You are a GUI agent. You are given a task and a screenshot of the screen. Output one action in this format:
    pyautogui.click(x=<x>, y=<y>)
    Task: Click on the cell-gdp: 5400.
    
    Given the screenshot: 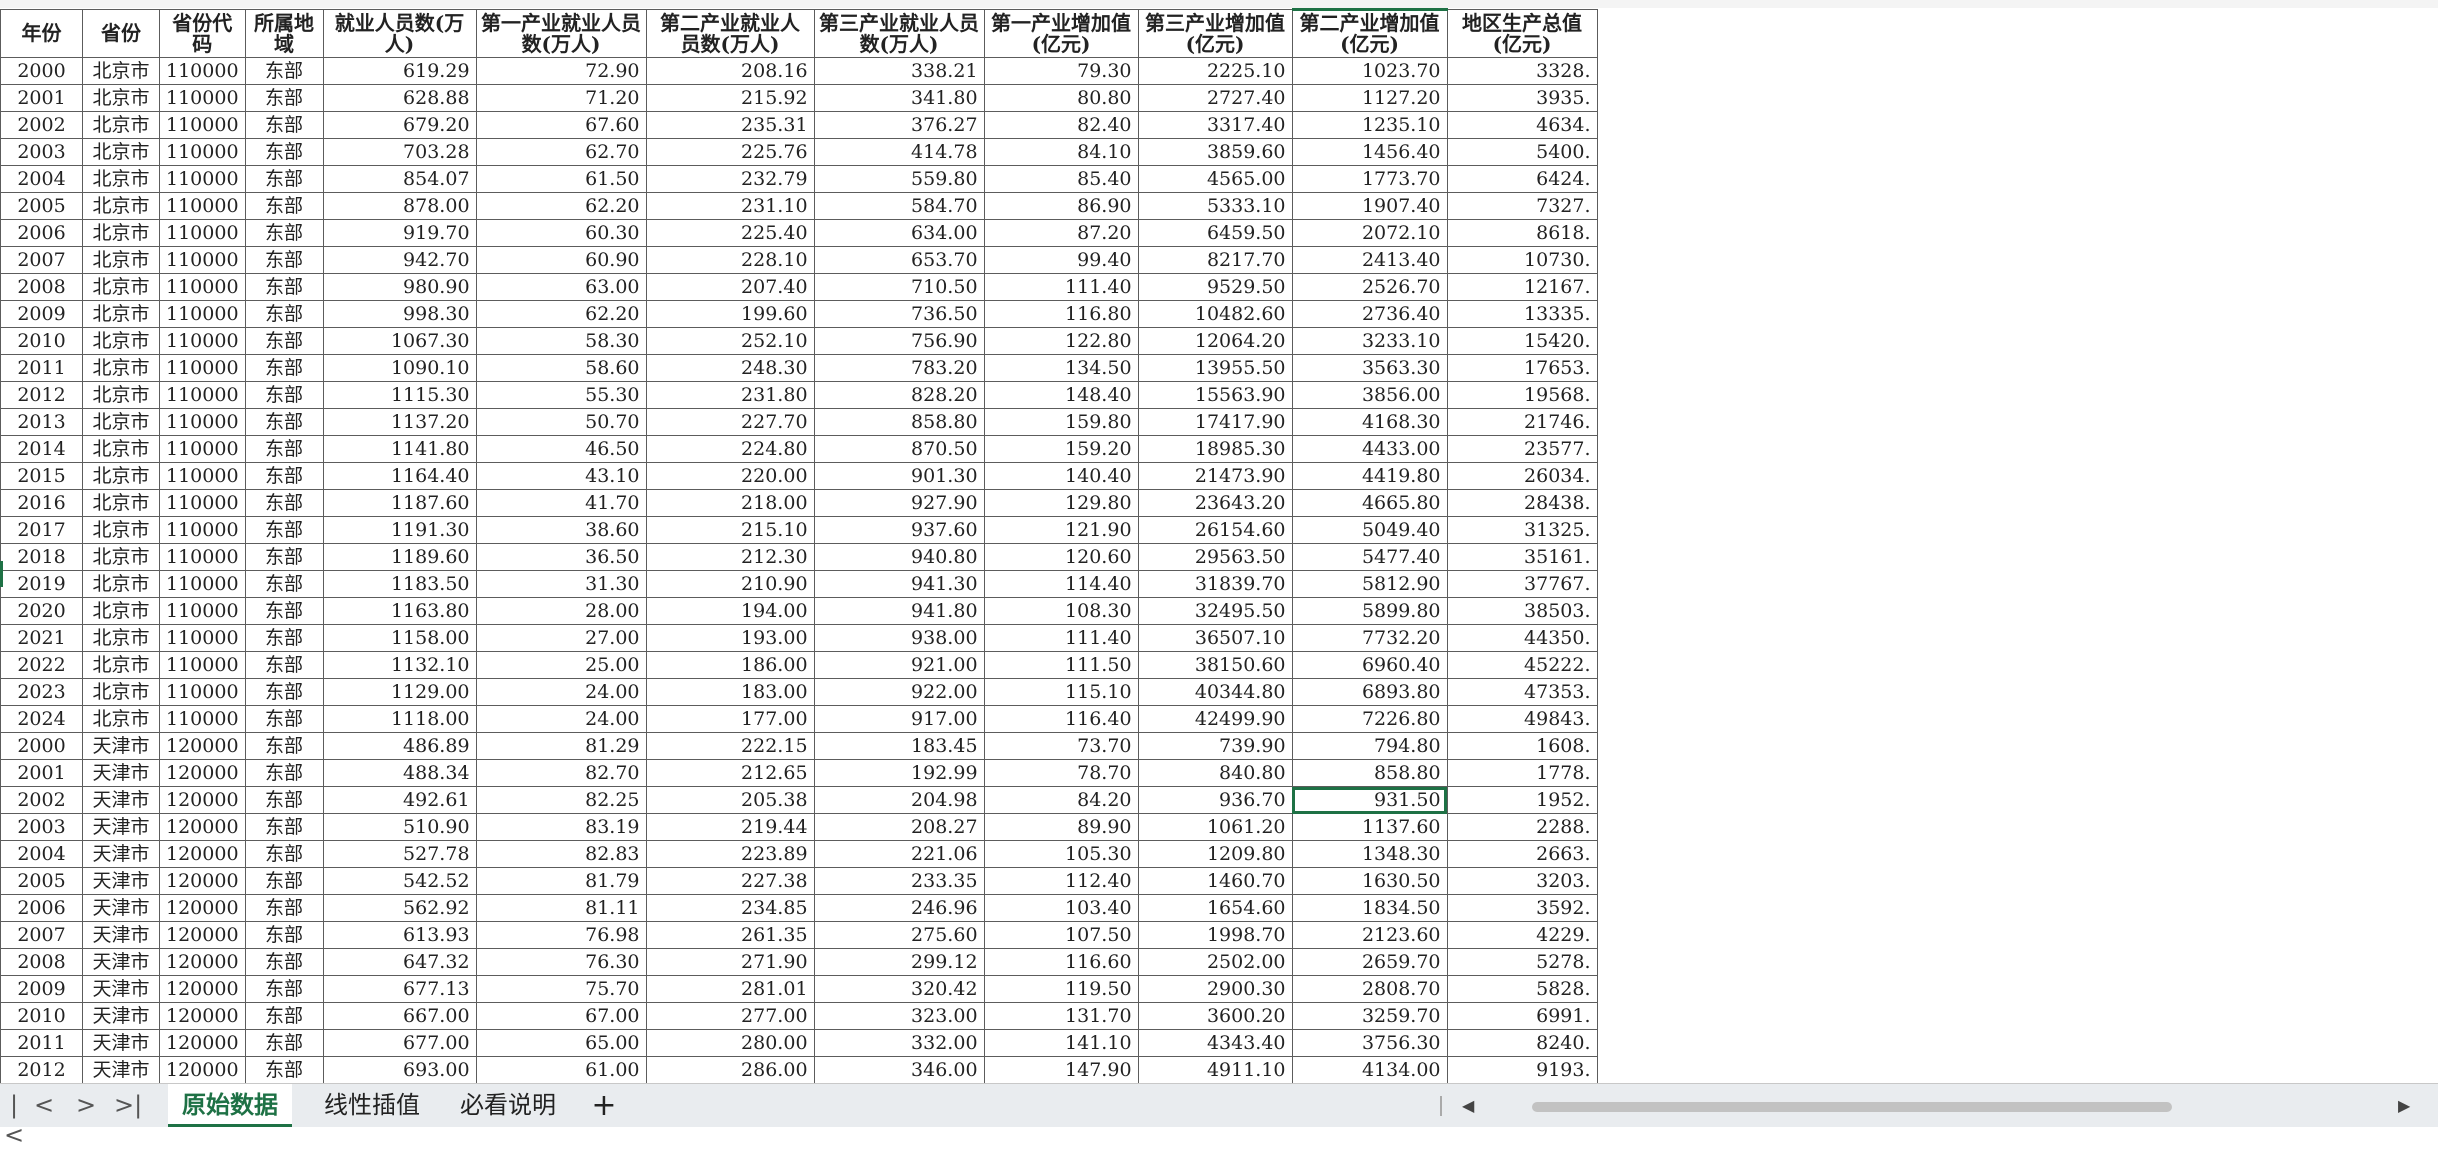 What is the action you would take?
    pyautogui.click(x=1522, y=152)
    